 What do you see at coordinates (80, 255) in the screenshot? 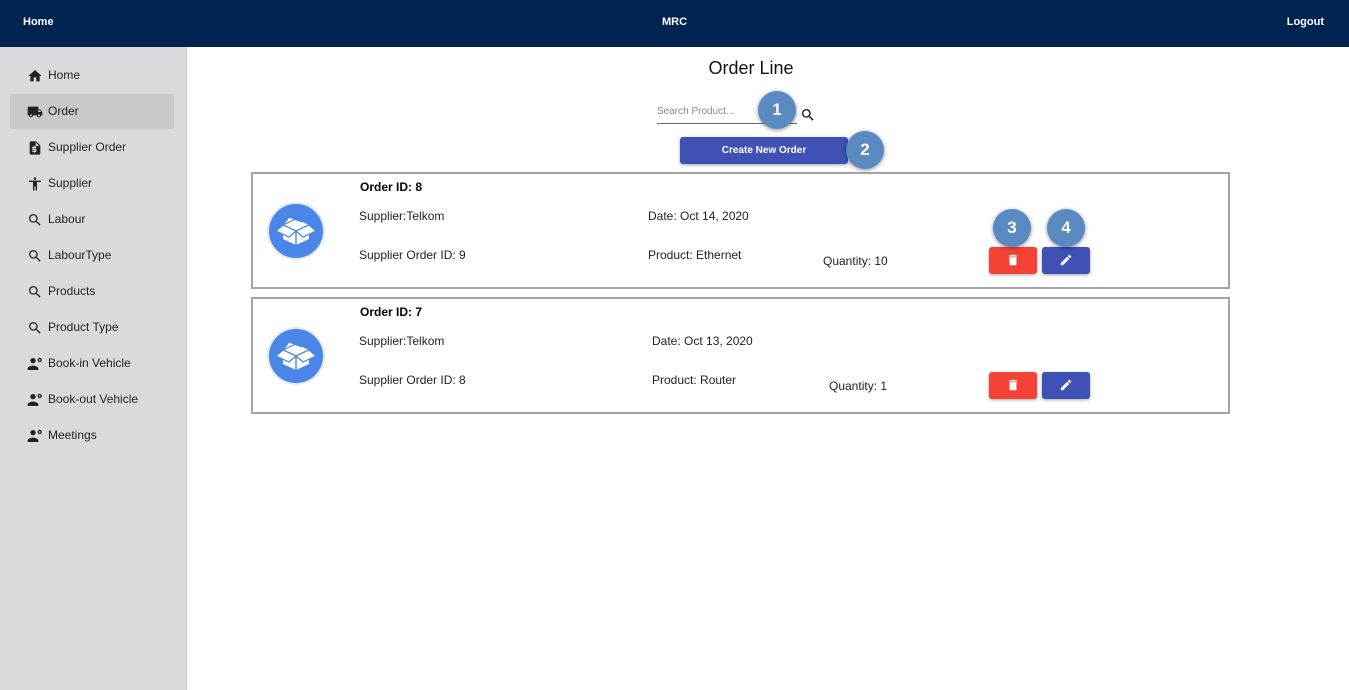
I see `sidebar-item-label: LabourType` at bounding box center [80, 255].